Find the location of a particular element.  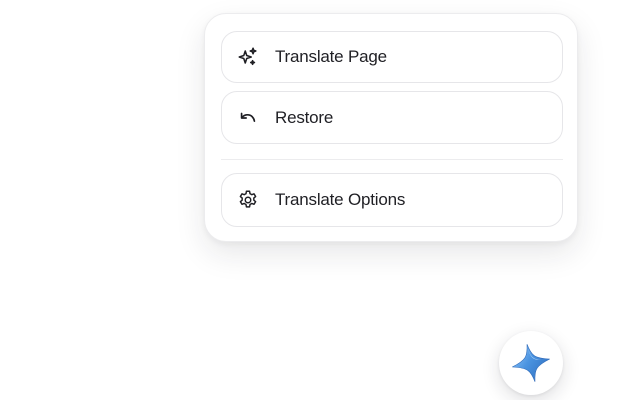

gear-icon is located at coordinates (248, 200).